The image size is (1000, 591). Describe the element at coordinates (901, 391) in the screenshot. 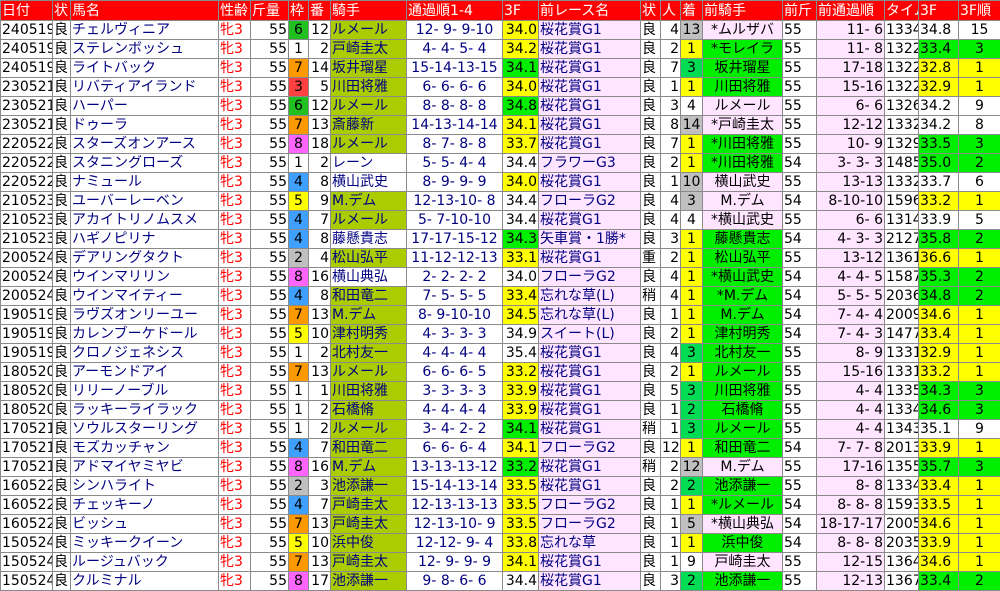

I see `time-cell: 1335` at that location.